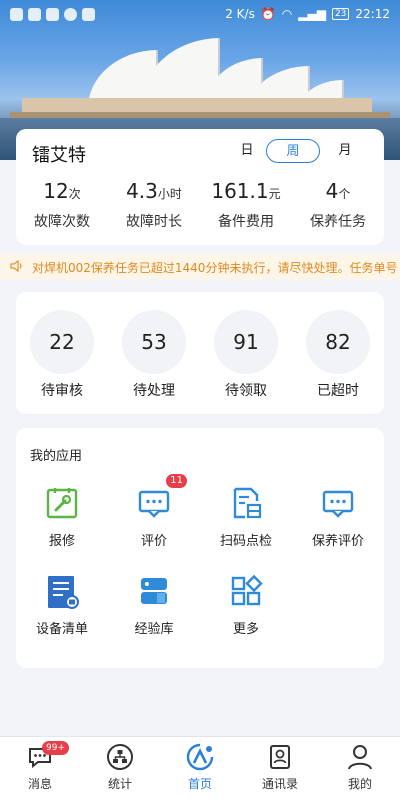  What do you see at coordinates (154, 205) in the screenshot?
I see `stat-fault-duration: 4.3小时 故障时长` at bounding box center [154, 205].